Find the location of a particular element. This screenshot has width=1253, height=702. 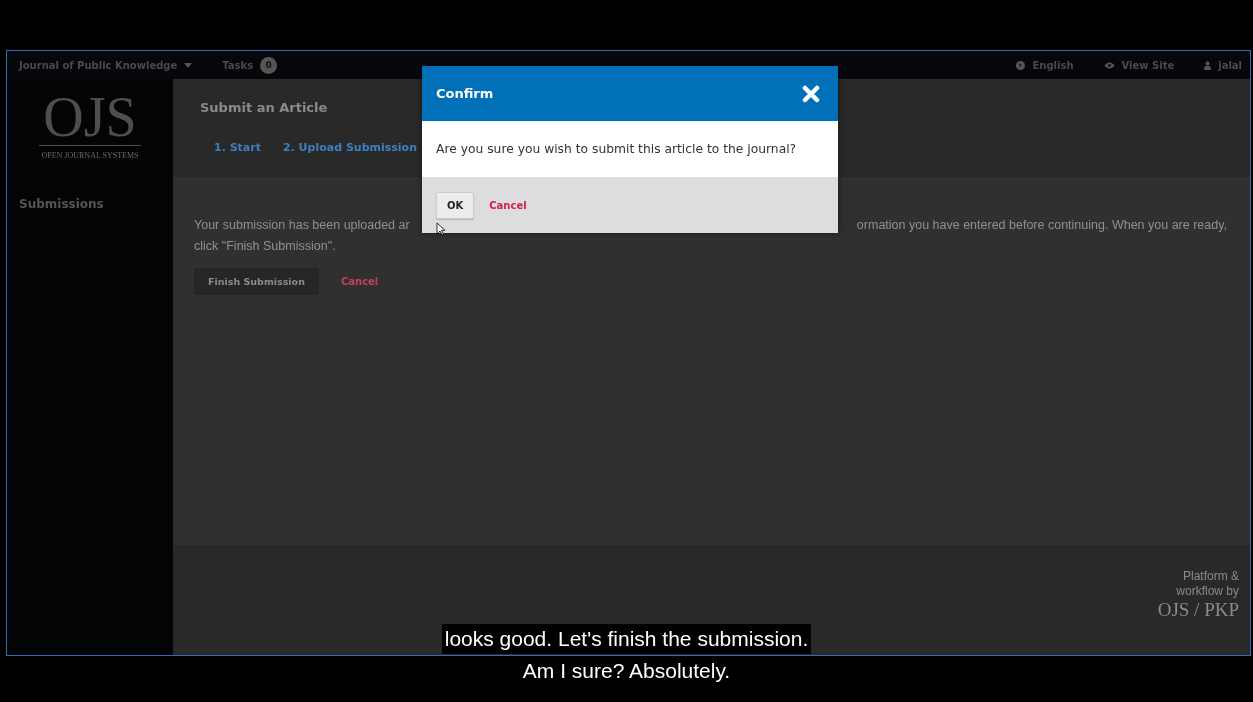

ok-button: OK is located at coordinates (455, 205).